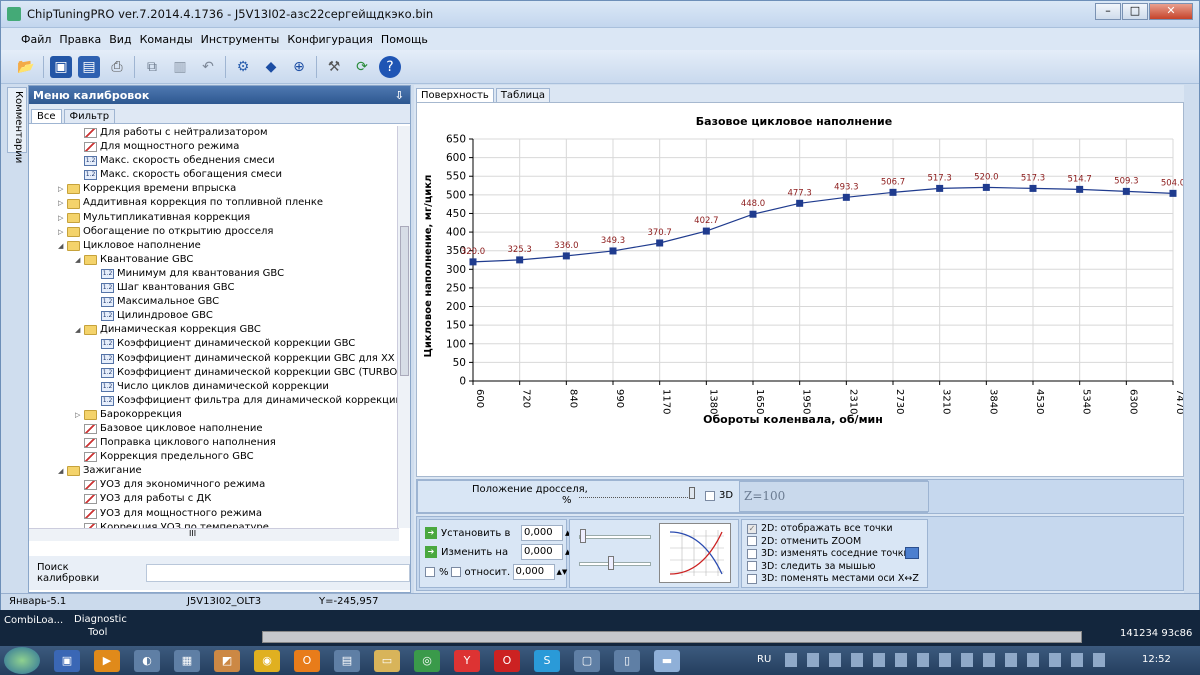  I want to click on menu-commands: Команды, so click(166, 39).